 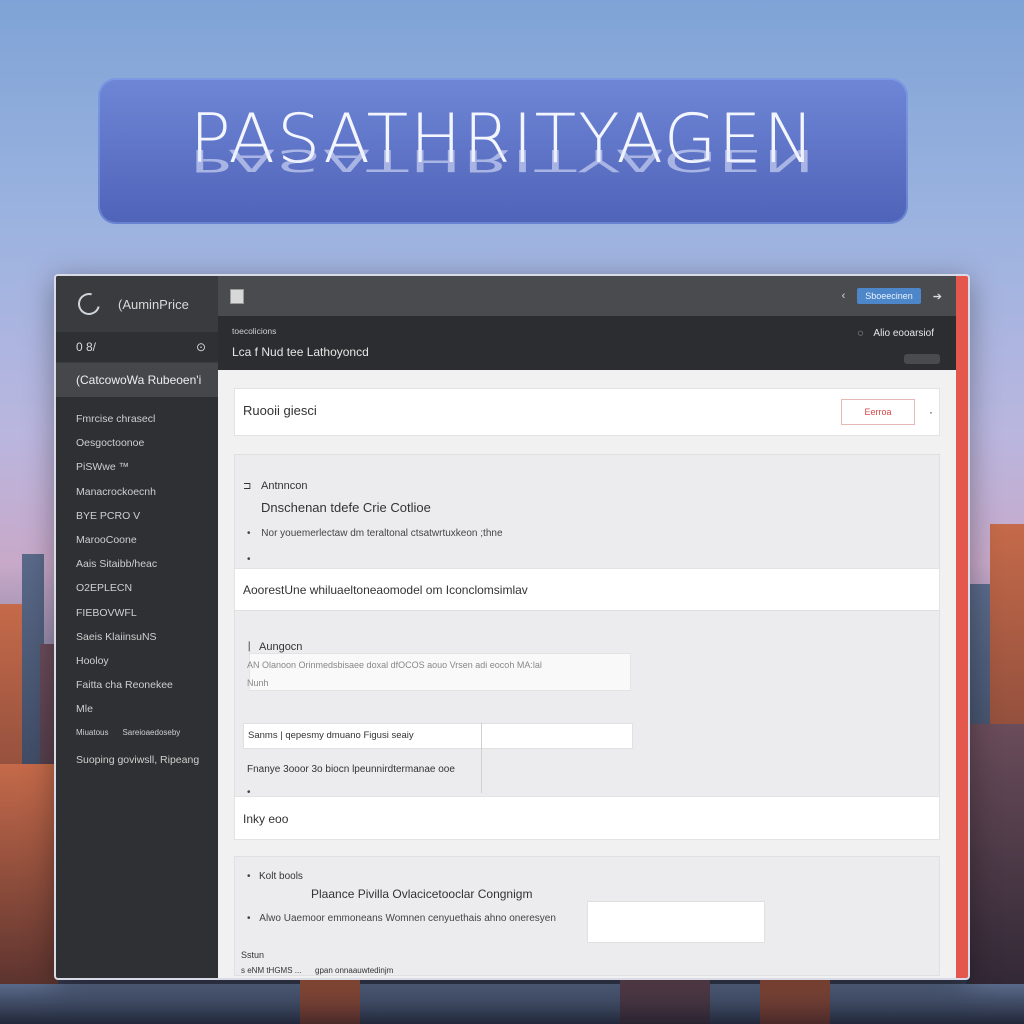 I want to click on card-action-button: Eerroa, so click(x=878, y=412).